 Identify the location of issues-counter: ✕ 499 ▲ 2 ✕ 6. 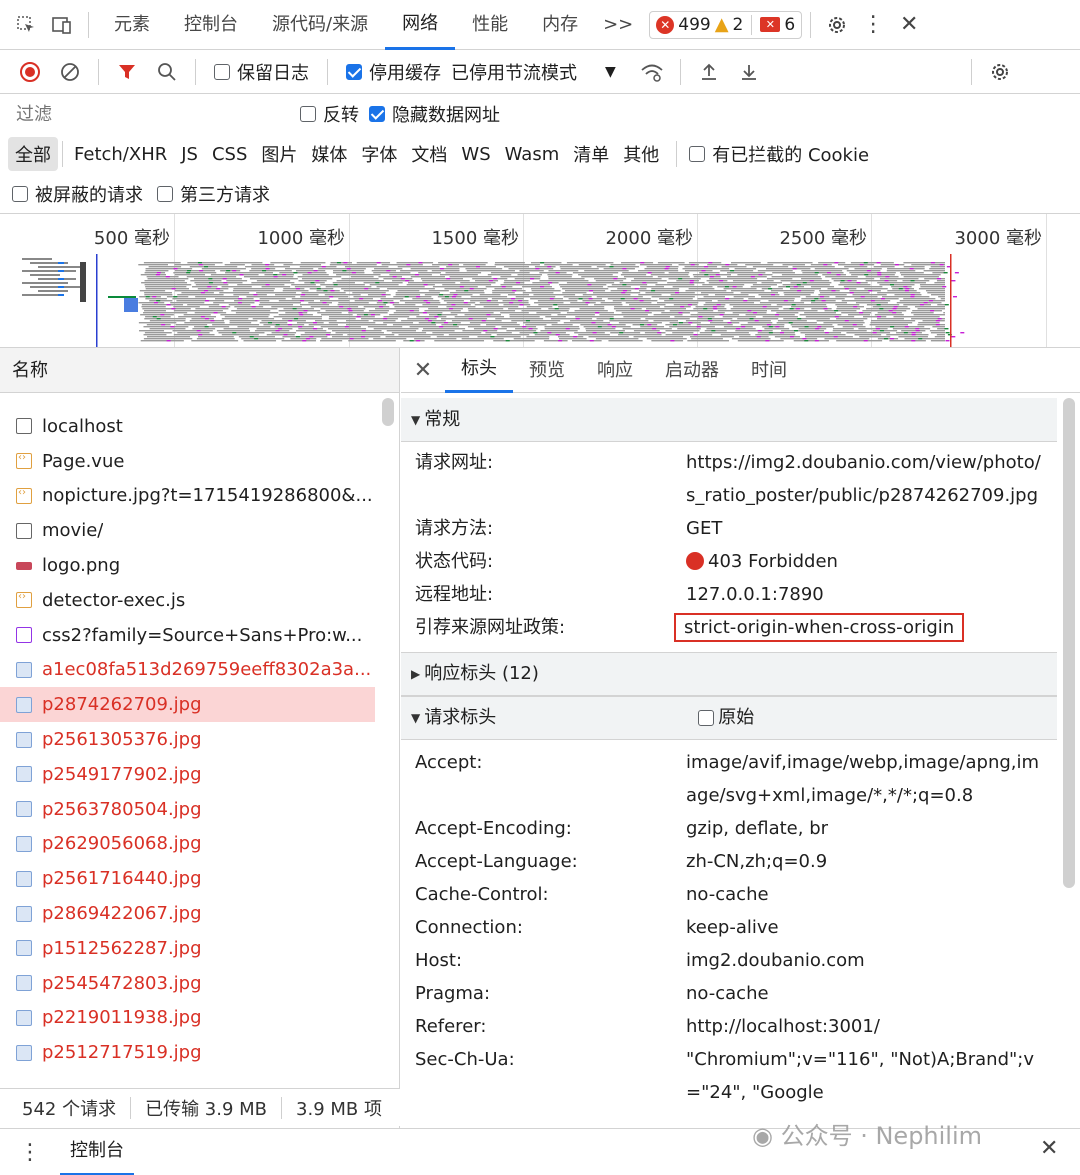
(726, 24).